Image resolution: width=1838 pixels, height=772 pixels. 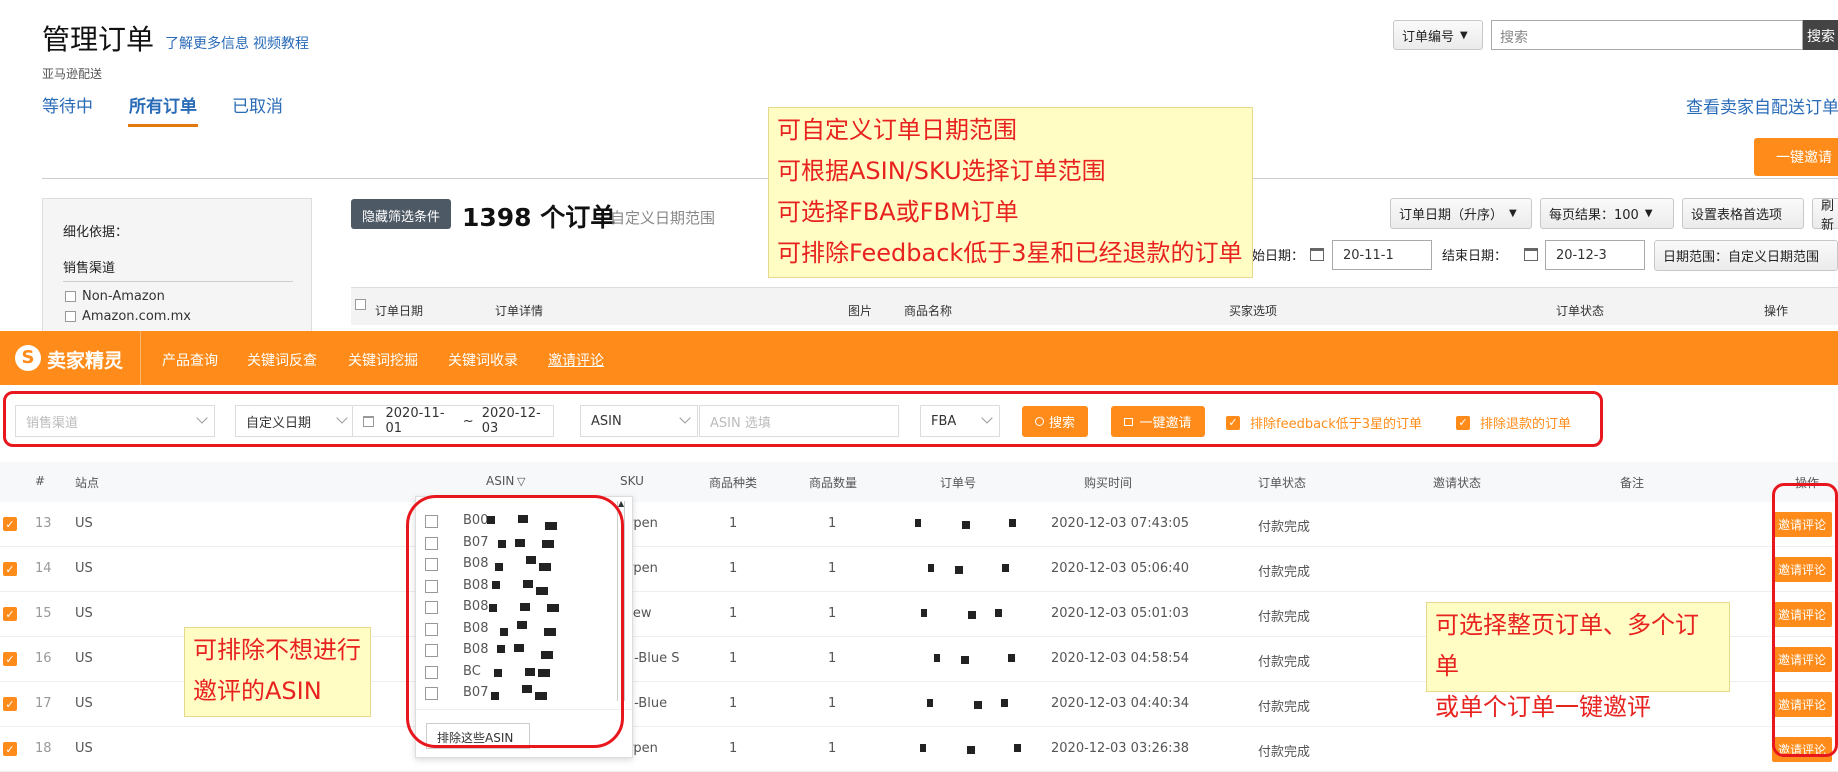 What do you see at coordinates (1805, 620) in the screenshot?
I see `invite-column-highlight-box` at bounding box center [1805, 620].